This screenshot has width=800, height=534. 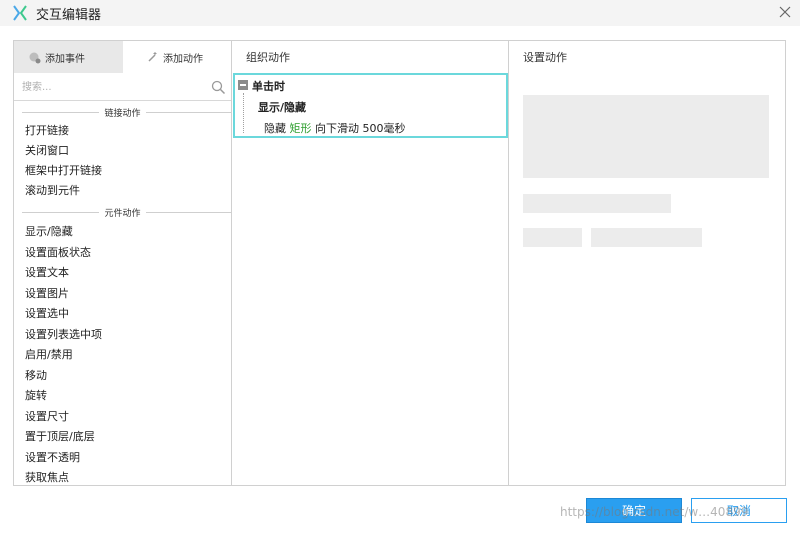 I want to click on tab-add-action: 添加动作, so click(x=177, y=57).